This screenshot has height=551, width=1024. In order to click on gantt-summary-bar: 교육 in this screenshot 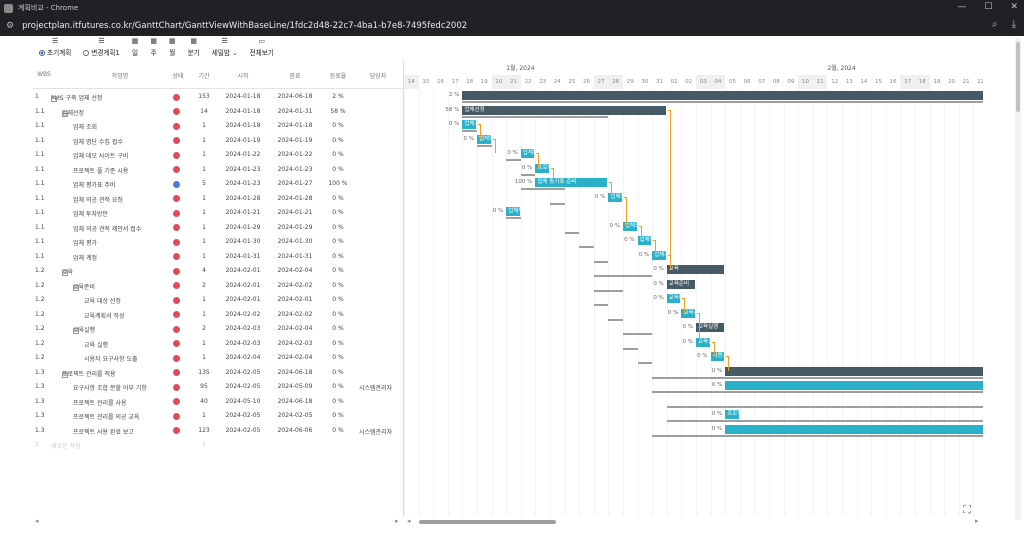, I will do `click(695, 269)`.